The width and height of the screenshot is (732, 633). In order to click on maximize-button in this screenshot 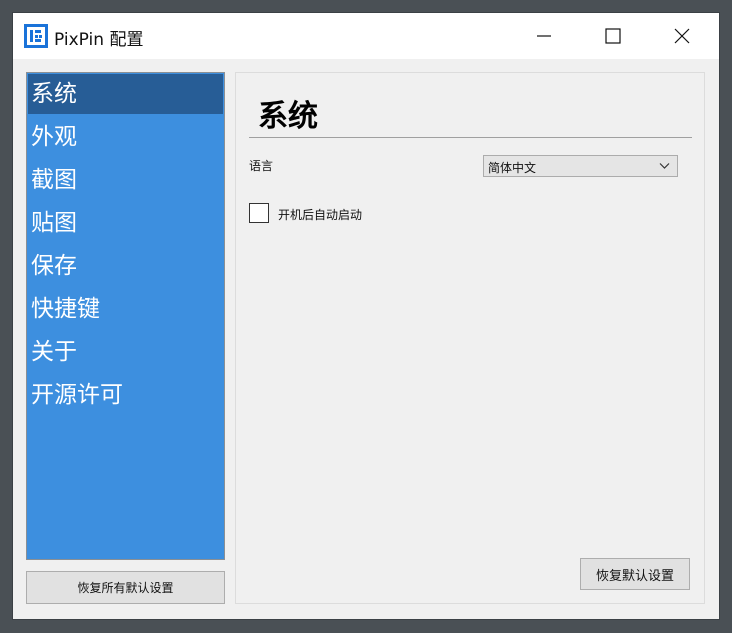, I will do `click(613, 36)`.